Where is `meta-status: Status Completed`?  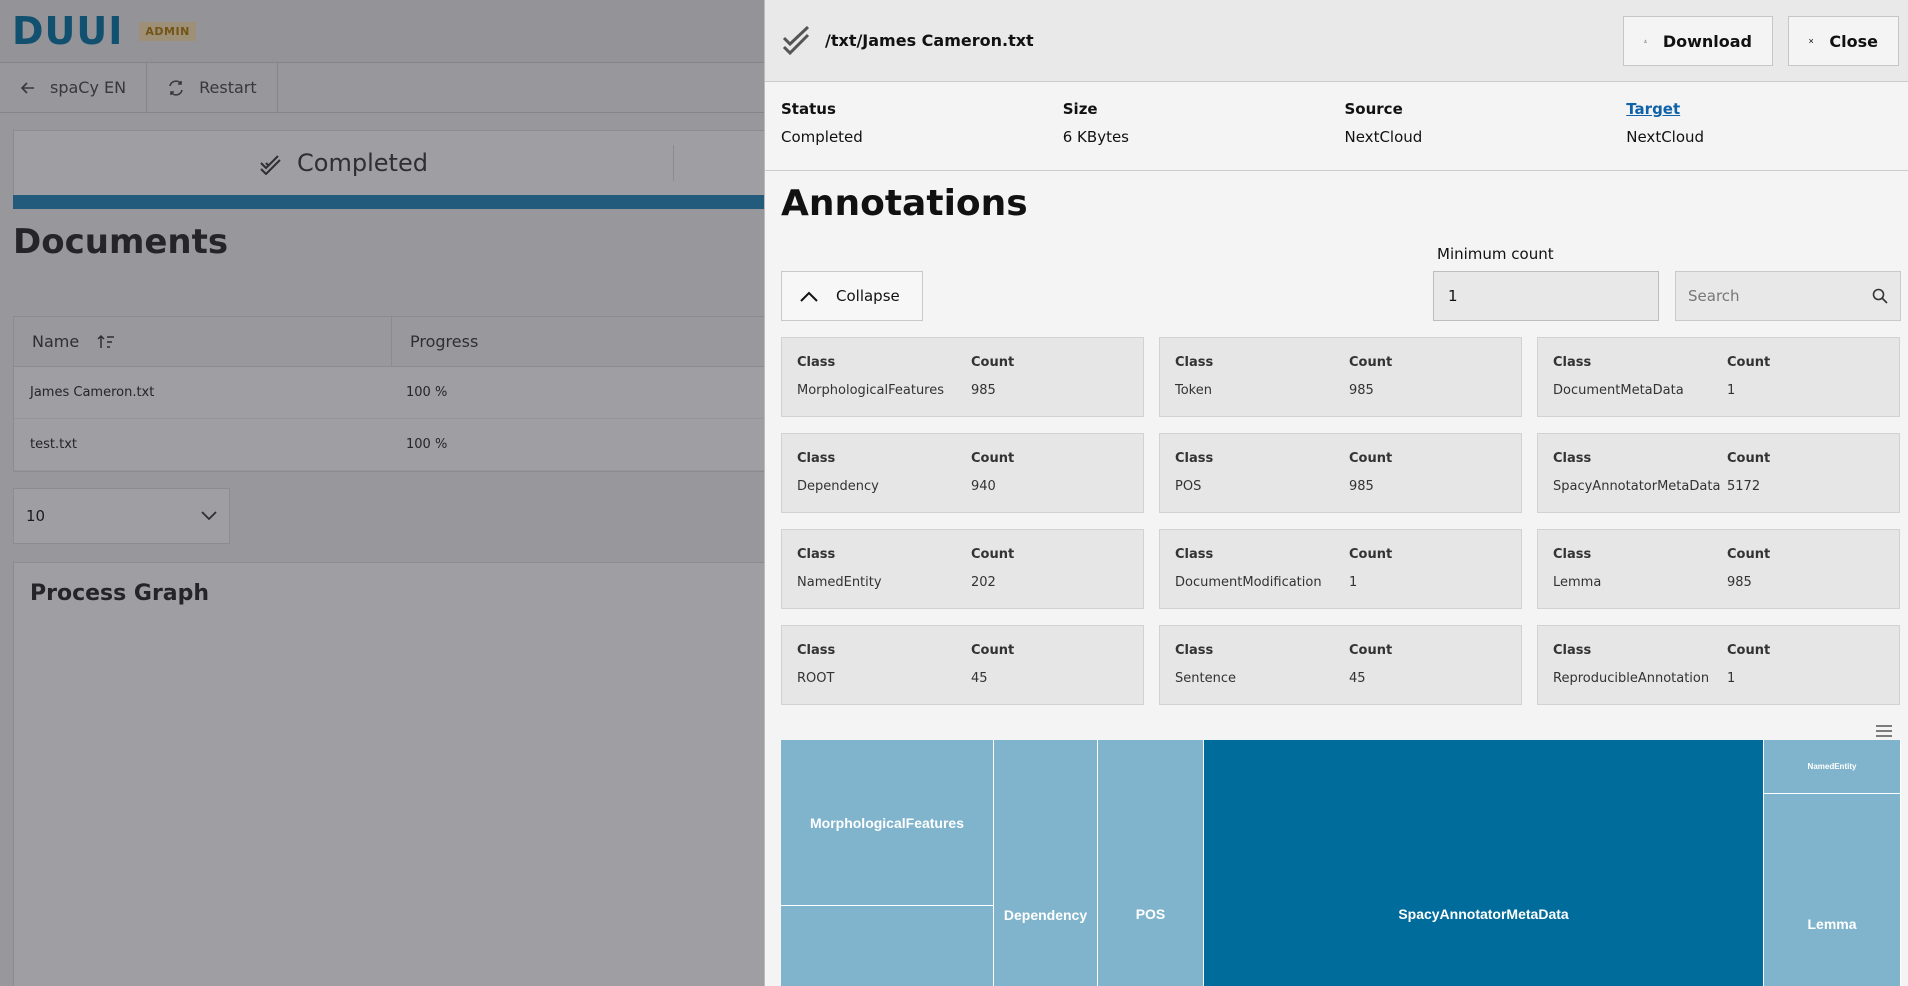
meta-status: Status Completed is located at coordinates (822, 123).